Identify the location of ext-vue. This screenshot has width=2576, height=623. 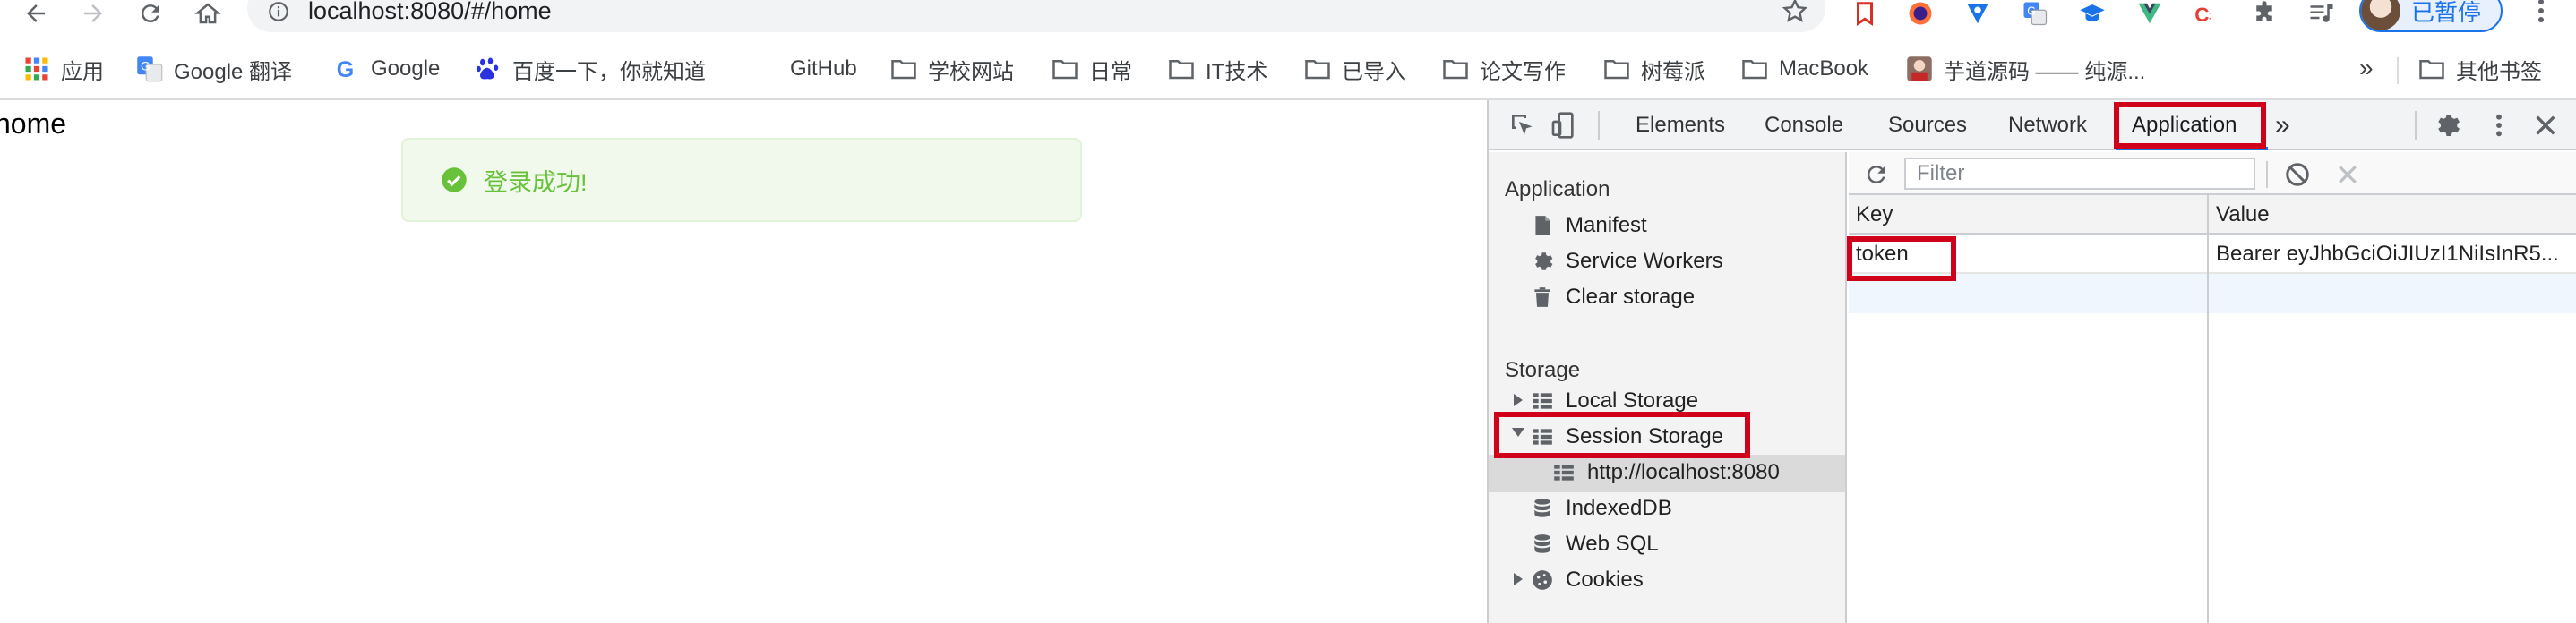
(2150, 13).